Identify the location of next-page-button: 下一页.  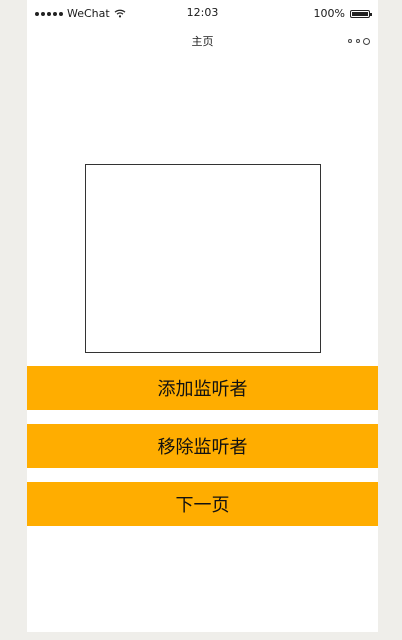
(202, 504).